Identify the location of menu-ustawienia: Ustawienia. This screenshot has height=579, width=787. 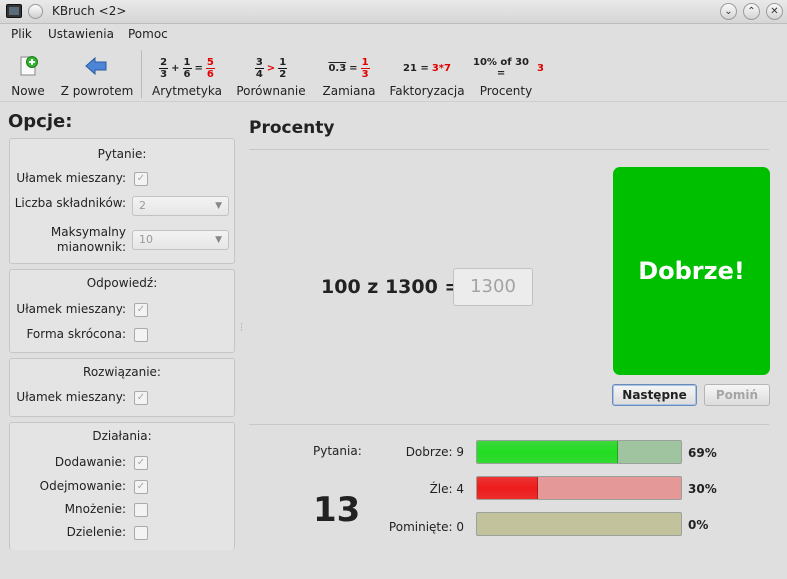
(81, 34).